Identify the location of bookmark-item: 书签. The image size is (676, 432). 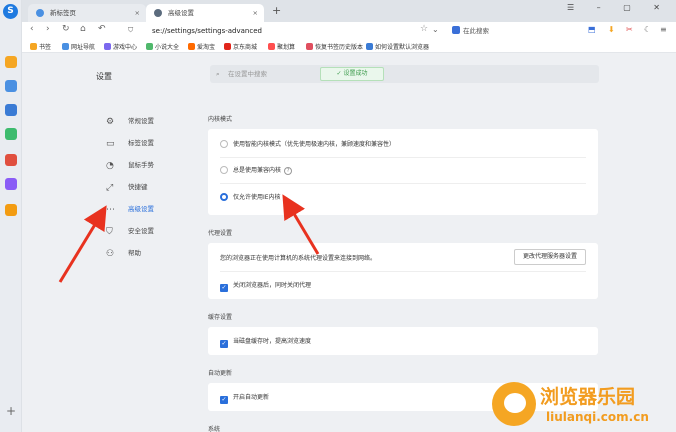
(40, 46).